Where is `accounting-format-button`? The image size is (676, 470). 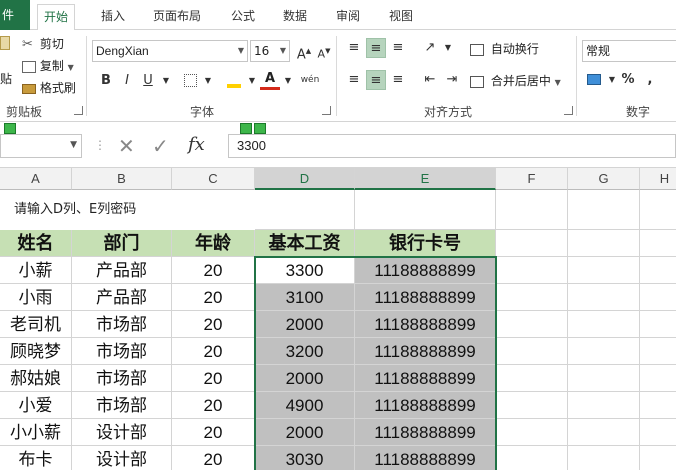 accounting-format-button is located at coordinates (594, 80).